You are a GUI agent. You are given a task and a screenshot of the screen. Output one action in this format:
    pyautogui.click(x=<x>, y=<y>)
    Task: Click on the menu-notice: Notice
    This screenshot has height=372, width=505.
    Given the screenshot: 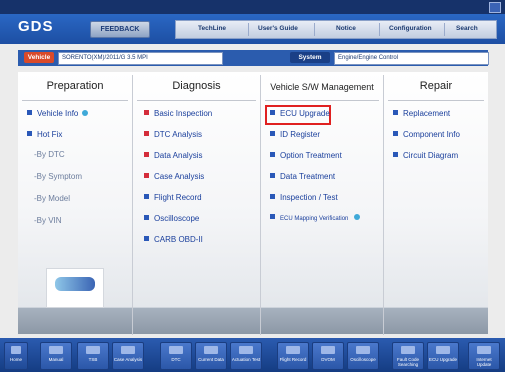 What is the action you would take?
    pyautogui.click(x=346, y=28)
    